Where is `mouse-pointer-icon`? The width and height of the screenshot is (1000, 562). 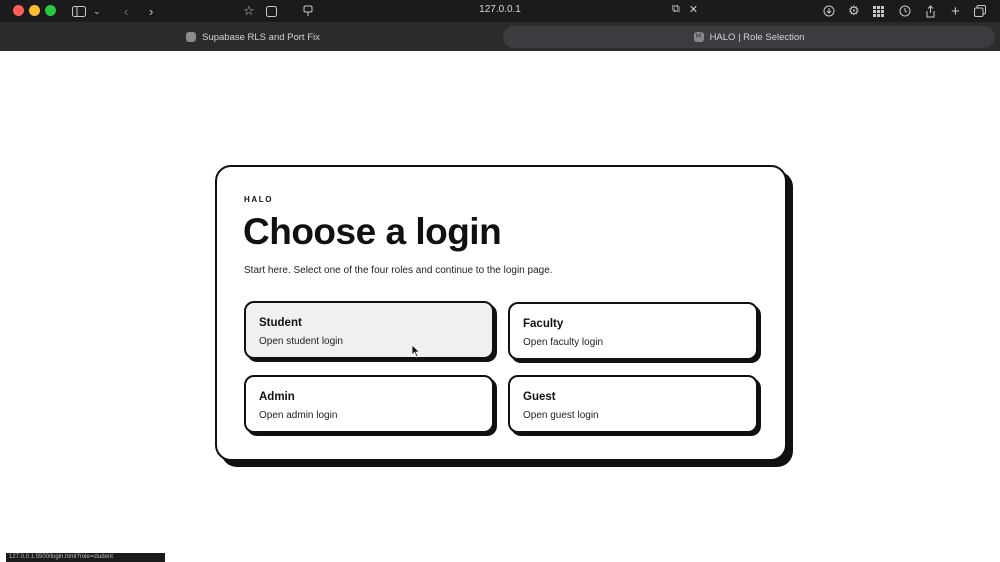 mouse-pointer-icon is located at coordinates (416, 351).